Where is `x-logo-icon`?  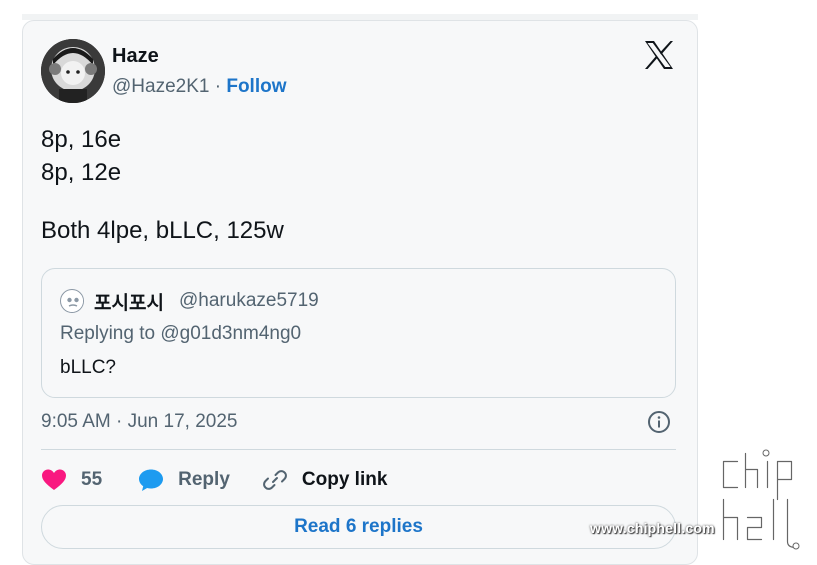 x-logo-icon is located at coordinates (659, 55).